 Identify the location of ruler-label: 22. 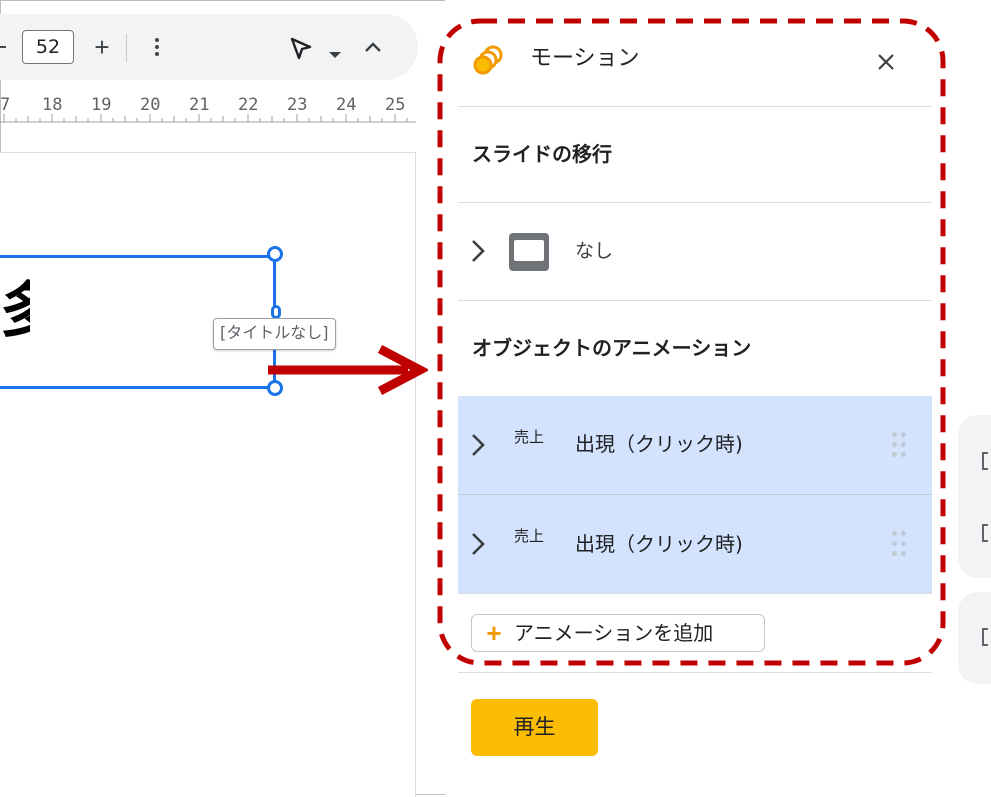
(248, 105).